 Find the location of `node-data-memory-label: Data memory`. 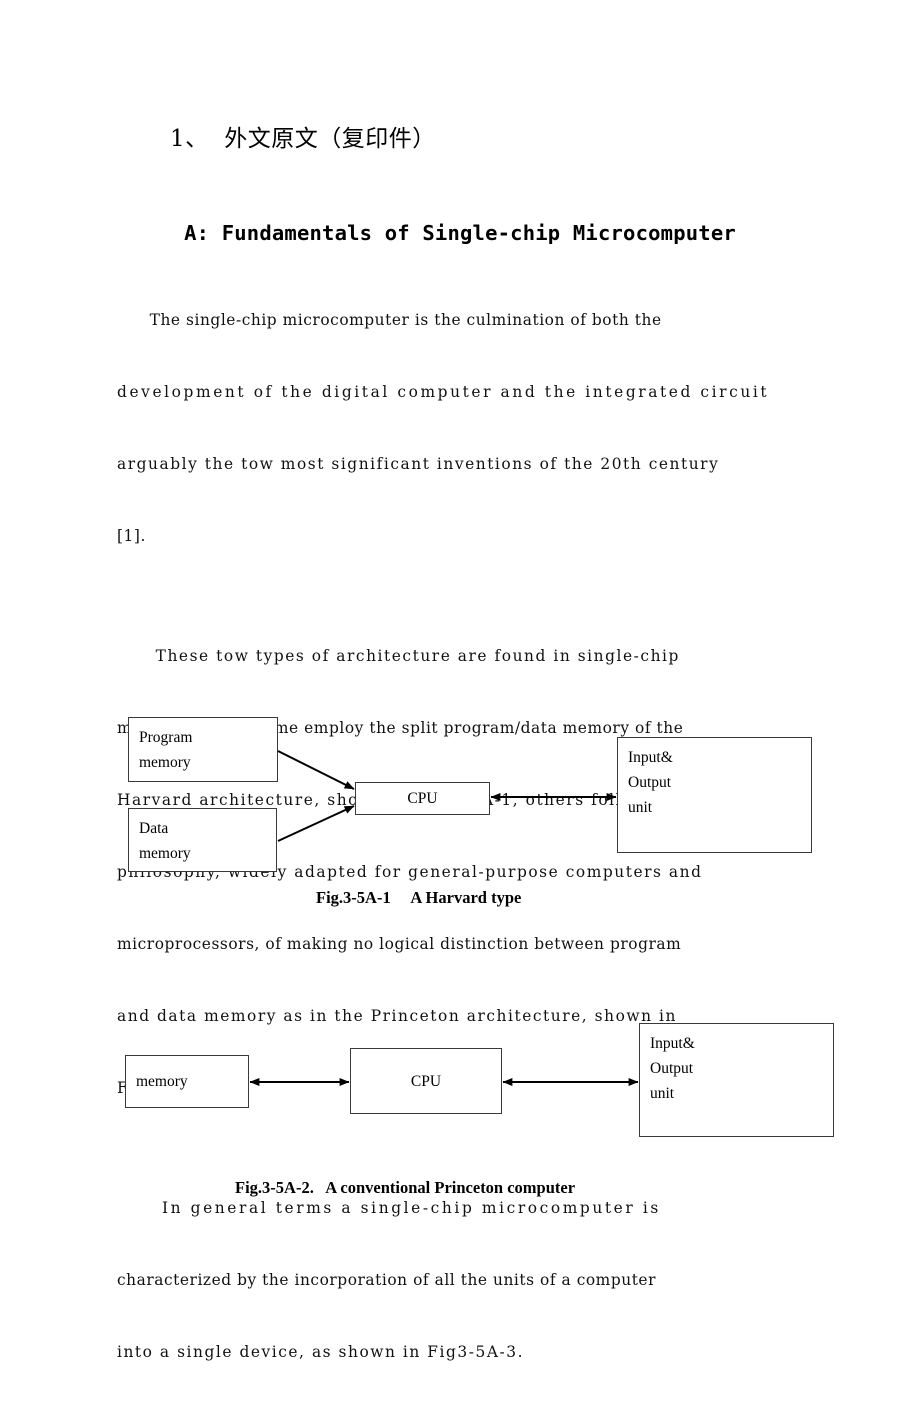

node-data-memory-label: Data memory is located at coordinates (165, 841).